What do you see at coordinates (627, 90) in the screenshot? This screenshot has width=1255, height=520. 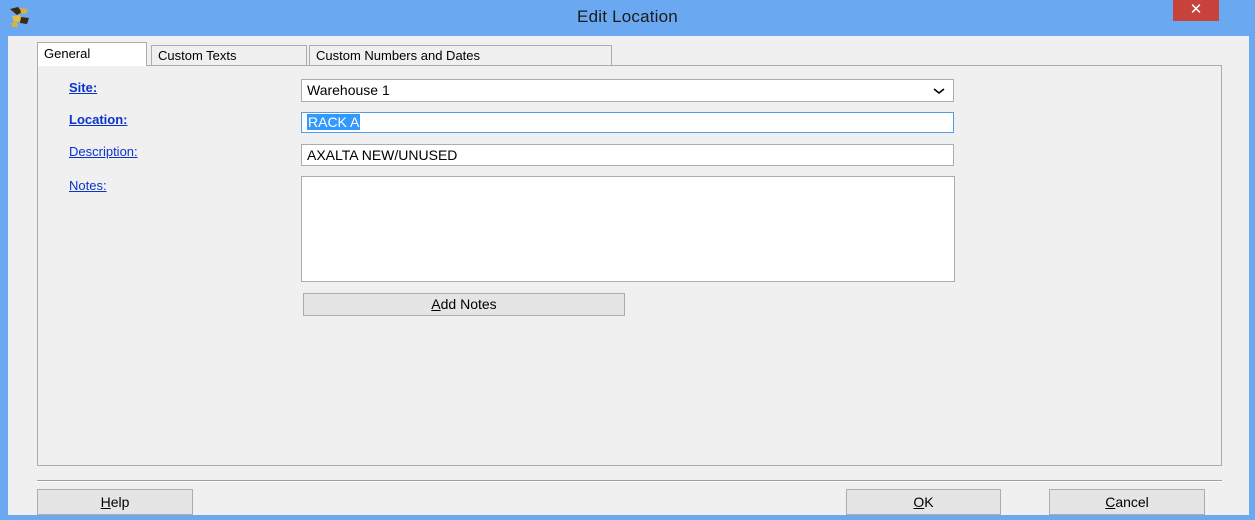 I see `site-dropdown: Warehouse 1` at bounding box center [627, 90].